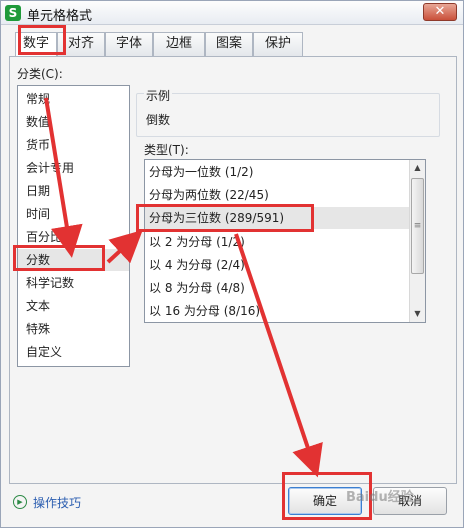 The height and width of the screenshot is (528, 464). Describe the element at coordinates (380, 497) in the screenshot. I see `watermark: Baidu经验` at that location.